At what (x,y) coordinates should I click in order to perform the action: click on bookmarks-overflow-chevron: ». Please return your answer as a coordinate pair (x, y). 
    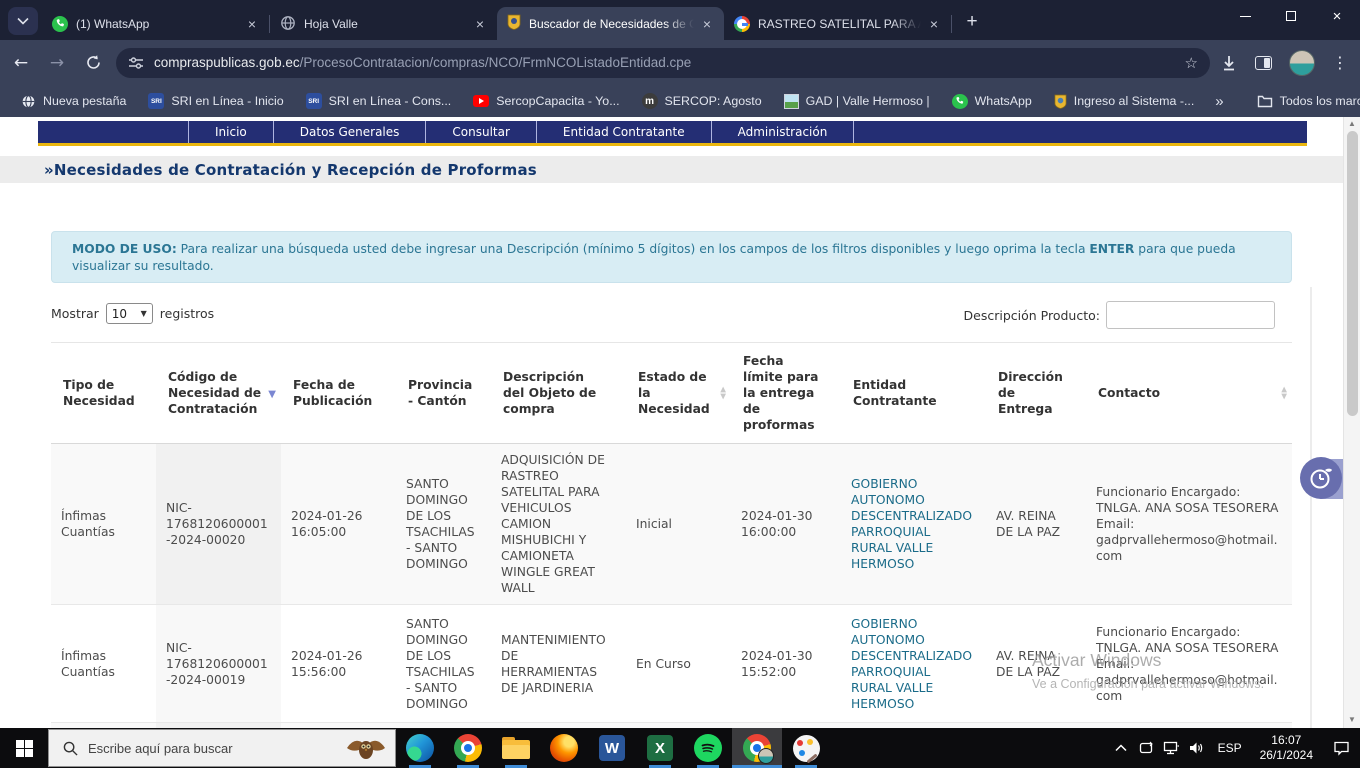
    Looking at the image, I should click on (1219, 101).